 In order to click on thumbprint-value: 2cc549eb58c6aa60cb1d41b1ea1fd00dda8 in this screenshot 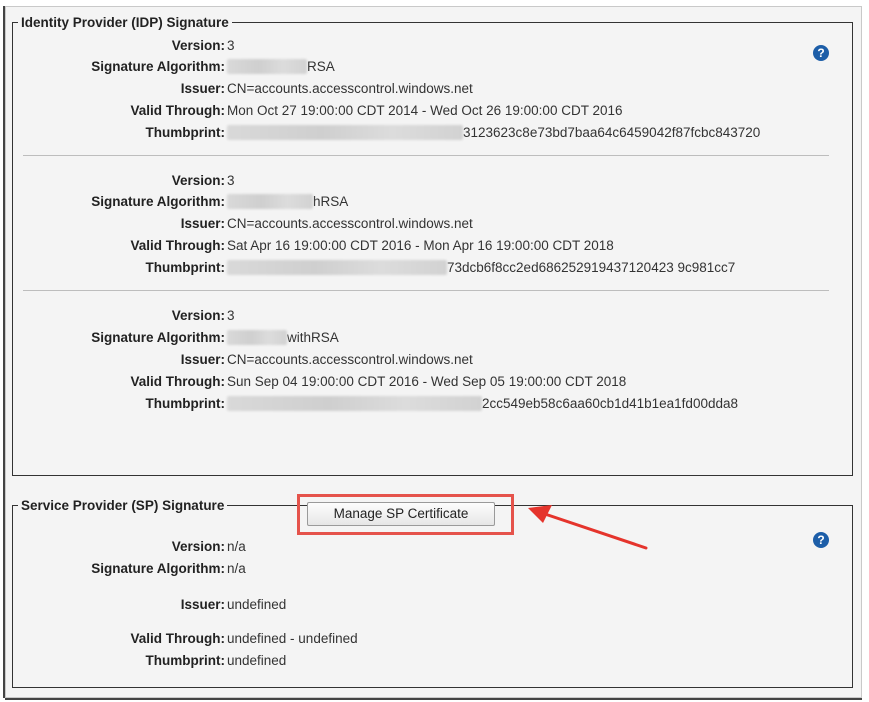, I will do `click(482, 404)`.